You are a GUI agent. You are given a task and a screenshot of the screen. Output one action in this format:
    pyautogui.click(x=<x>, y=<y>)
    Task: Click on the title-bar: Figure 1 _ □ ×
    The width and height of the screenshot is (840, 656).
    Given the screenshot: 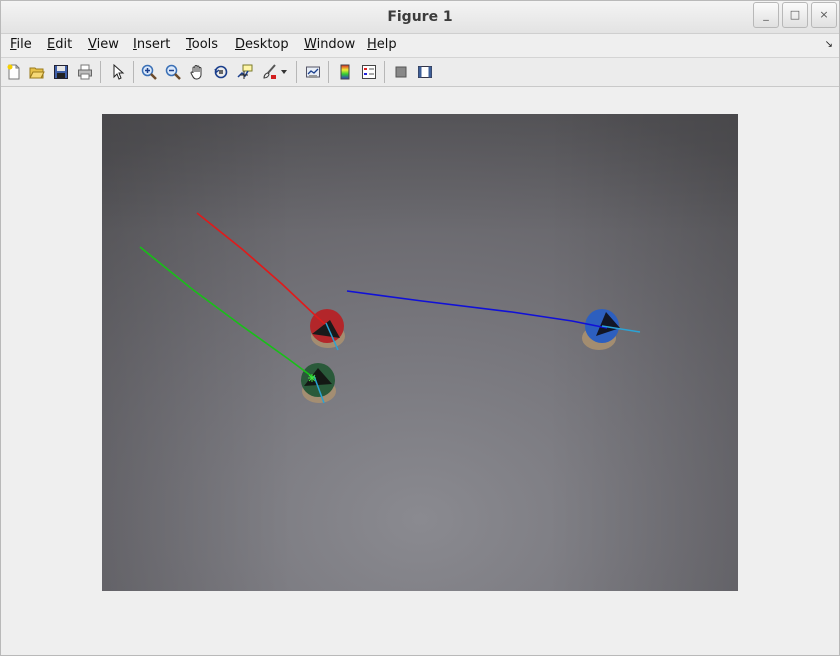 What is the action you would take?
    pyautogui.click(x=420, y=17)
    